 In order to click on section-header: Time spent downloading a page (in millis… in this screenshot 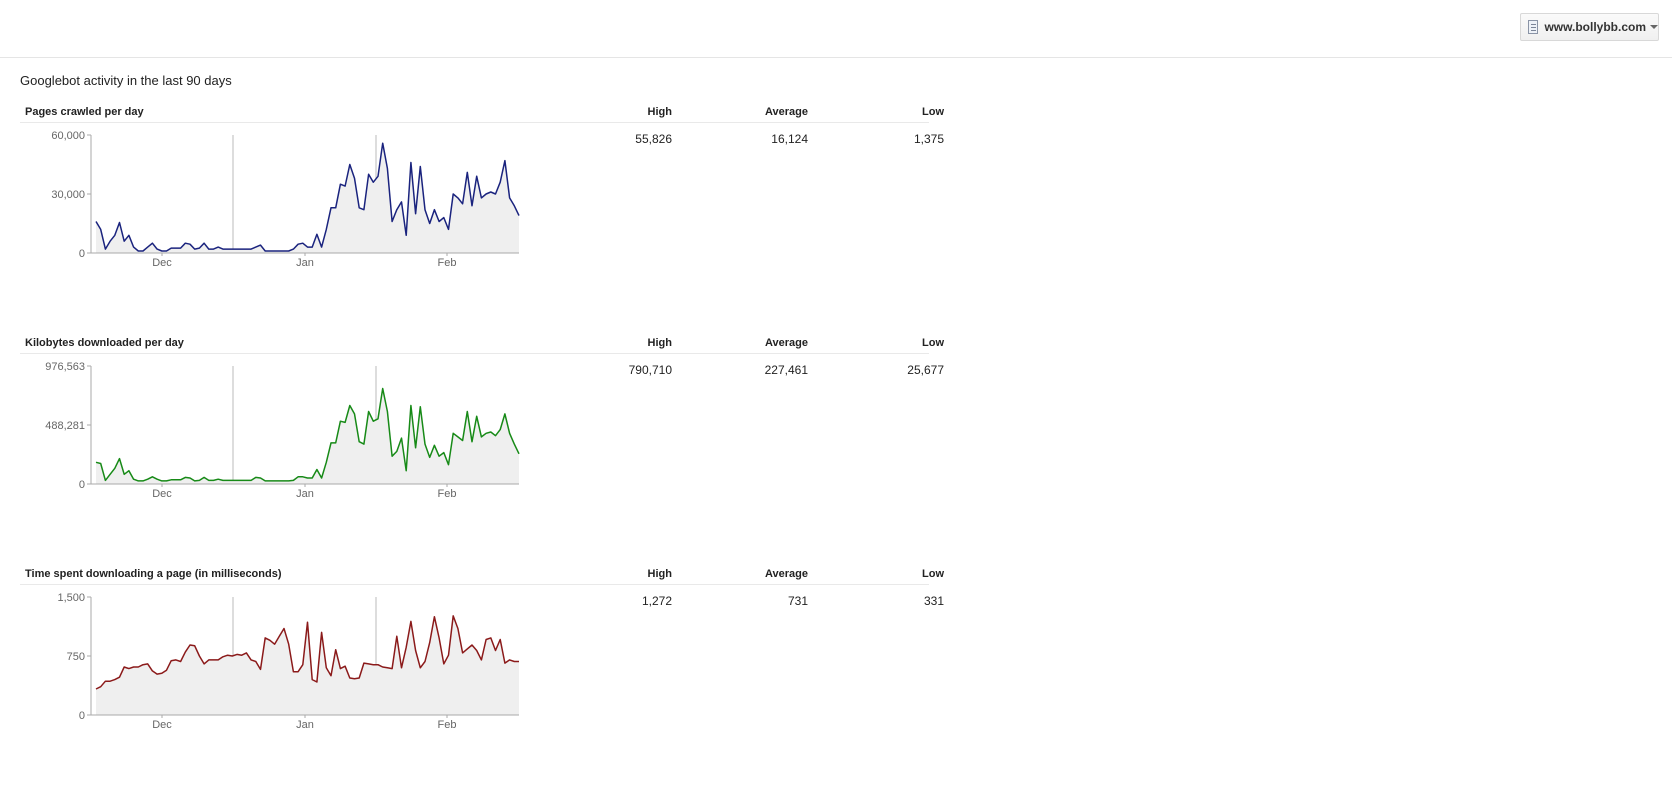, I will do `click(482, 573)`.